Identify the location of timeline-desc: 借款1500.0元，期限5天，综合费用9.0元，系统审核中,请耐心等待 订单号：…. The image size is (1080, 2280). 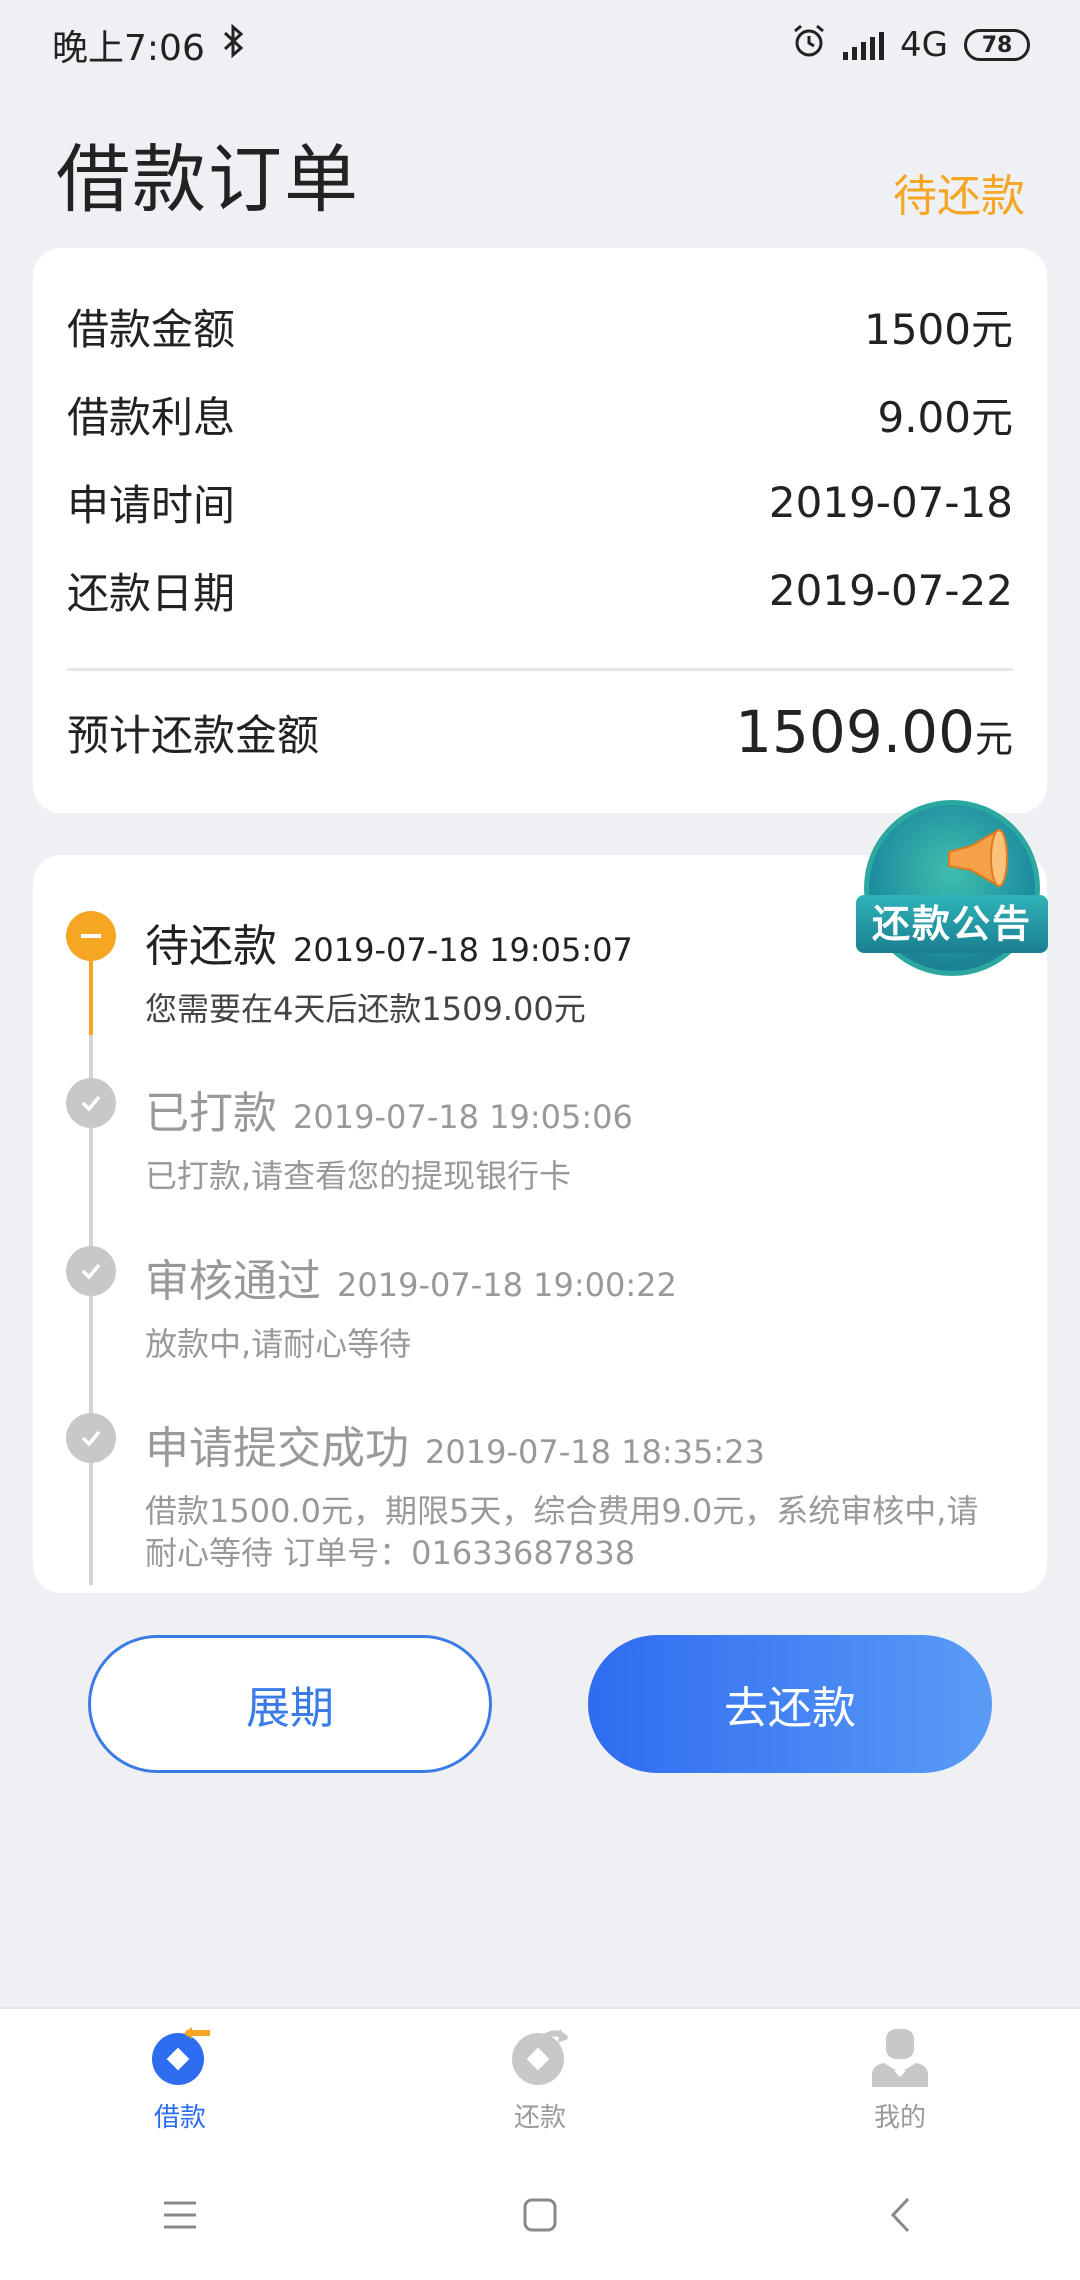
(562, 1532).